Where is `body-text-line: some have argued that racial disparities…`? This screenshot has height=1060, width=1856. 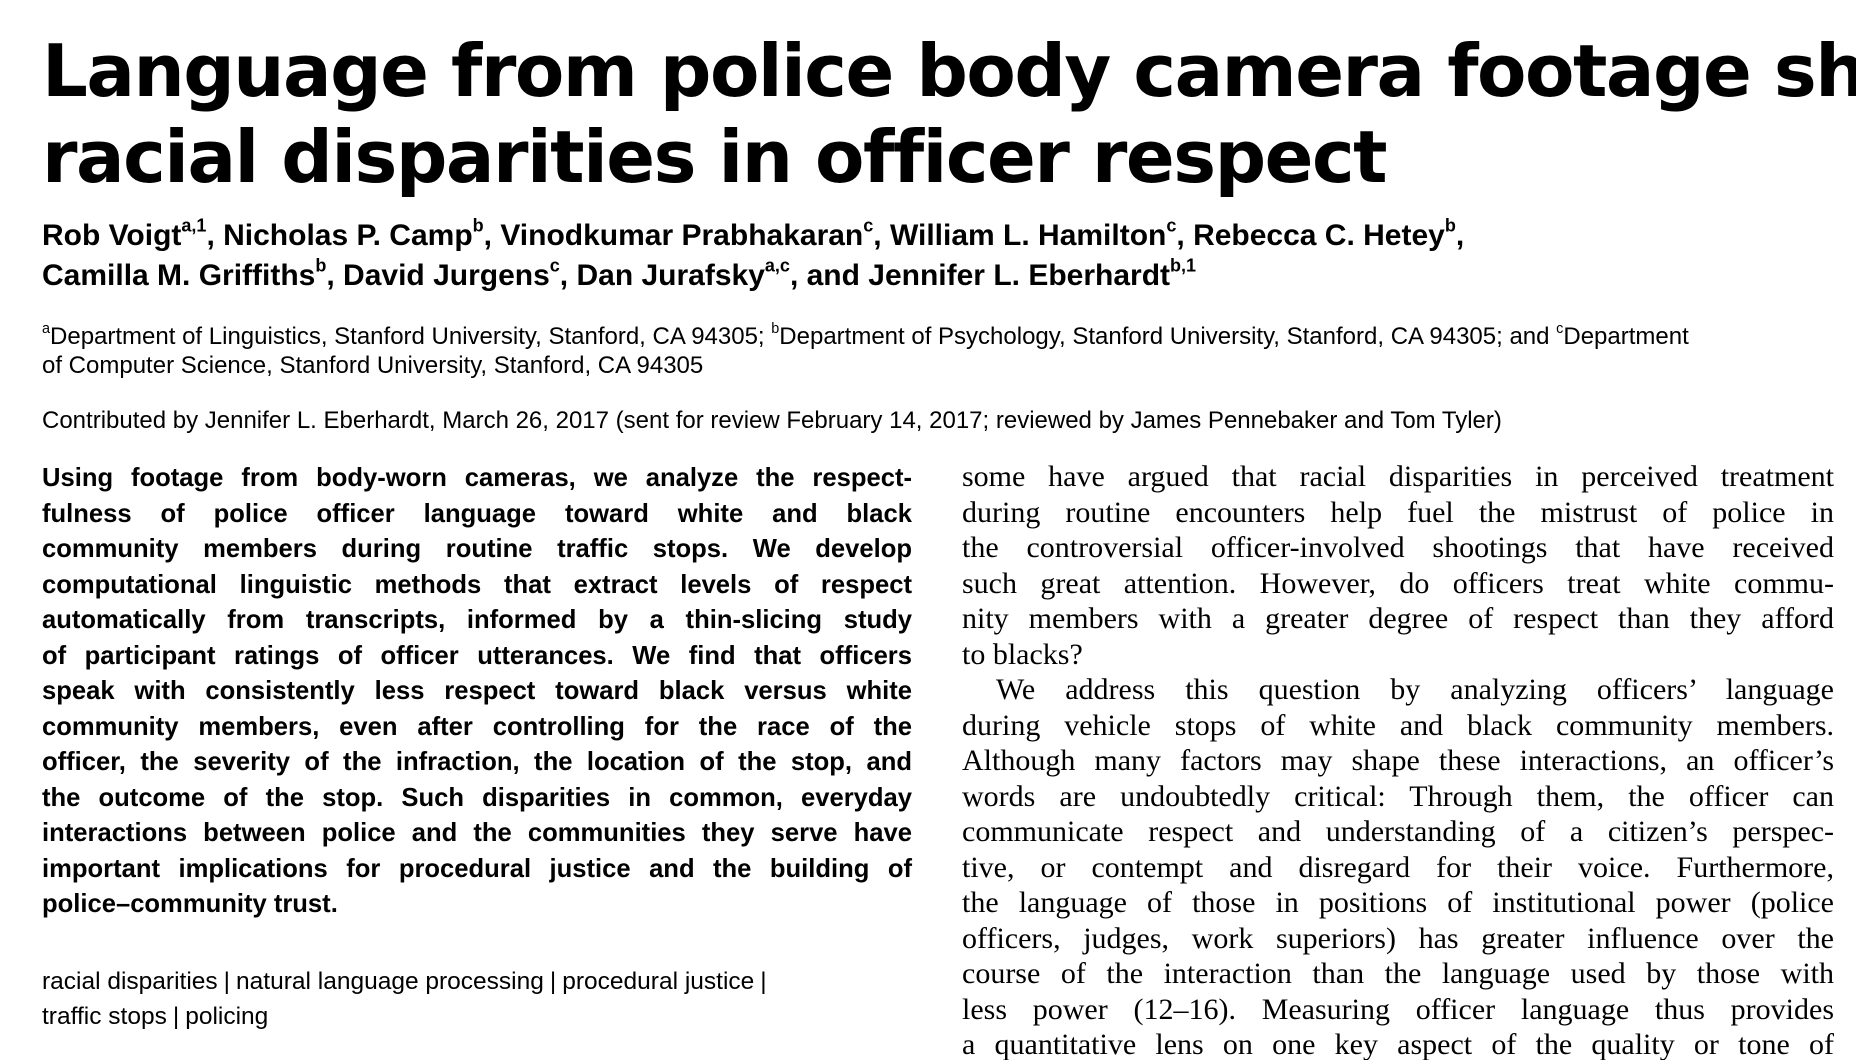
body-text-line: some have argued that racial disparities… is located at coordinates (1398, 476).